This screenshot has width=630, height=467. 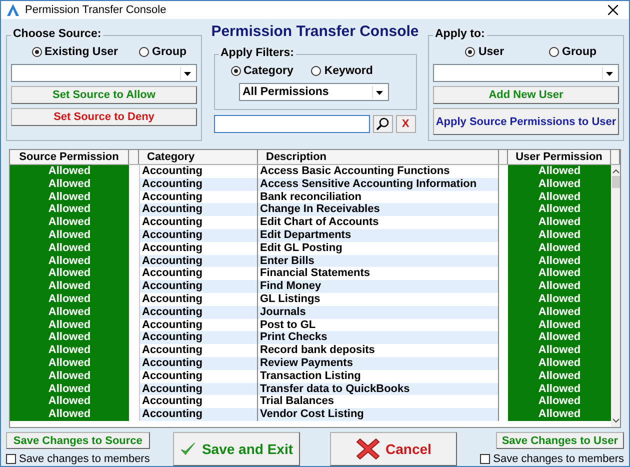 What do you see at coordinates (378, 184) in the screenshot?
I see `table-cell: Access Sensitive Accounting Information` at bounding box center [378, 184].